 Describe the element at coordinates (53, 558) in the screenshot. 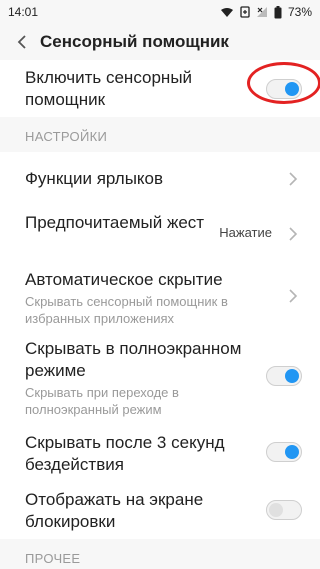

I see `section-label-other: ПРОЧЕЕ` at that location.